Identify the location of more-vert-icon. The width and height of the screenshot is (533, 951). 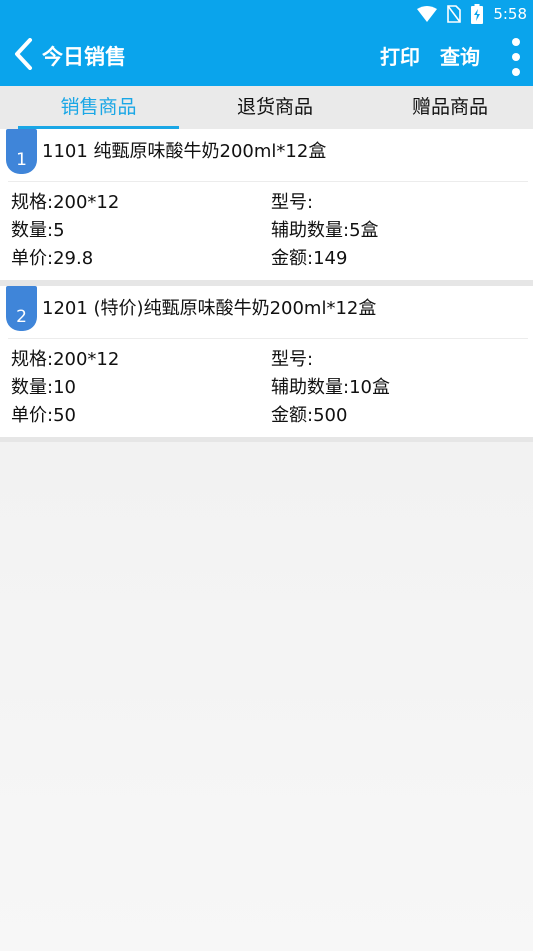
(516, 42).